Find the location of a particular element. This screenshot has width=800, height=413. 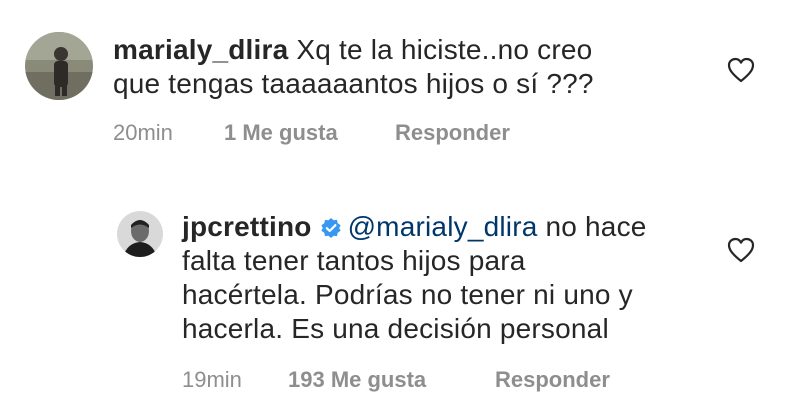

comment-body-line2: falta tener tantos hijos para is located at coordinates (354, 260).